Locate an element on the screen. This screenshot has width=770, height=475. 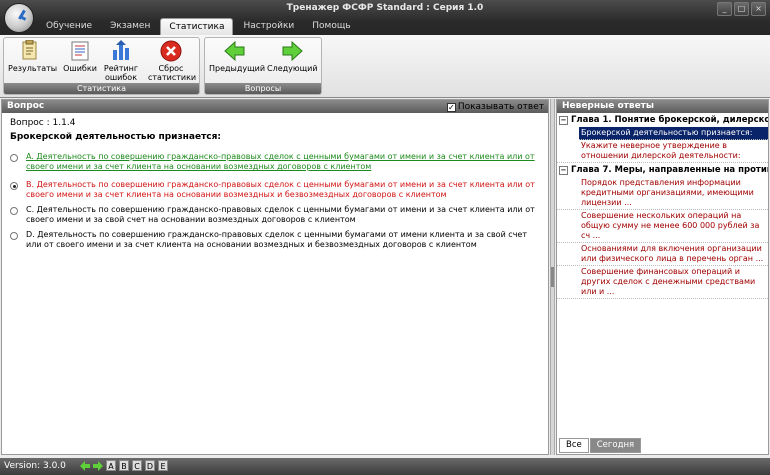
tab-all: Все is located at coordinates (574, 445).